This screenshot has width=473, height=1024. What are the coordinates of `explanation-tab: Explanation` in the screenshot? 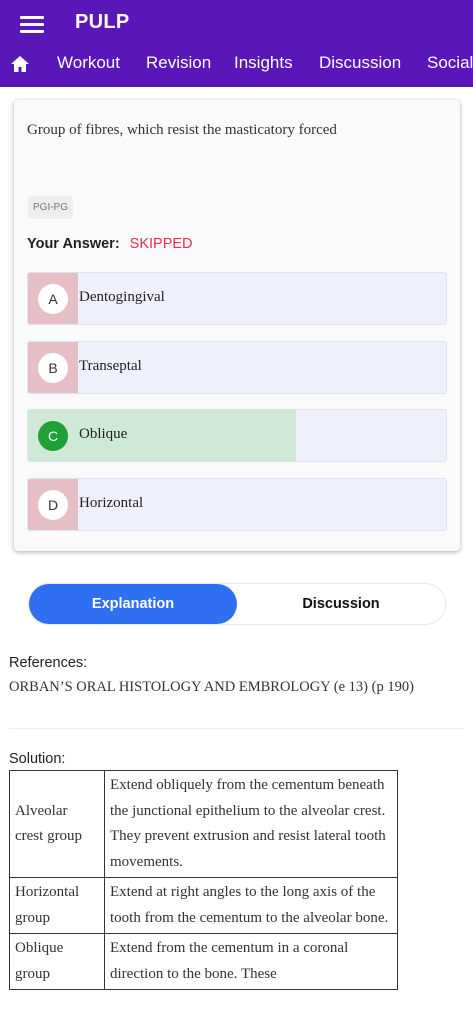 It's located at (133, 604).